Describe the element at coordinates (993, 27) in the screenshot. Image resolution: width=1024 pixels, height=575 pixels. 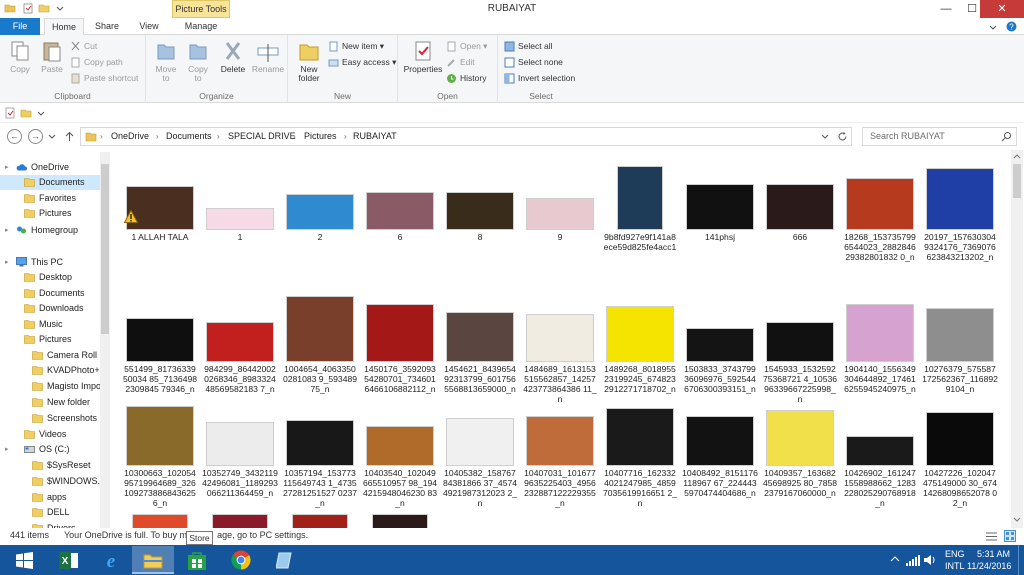
I see `expand-ribbon-icon` at that location.